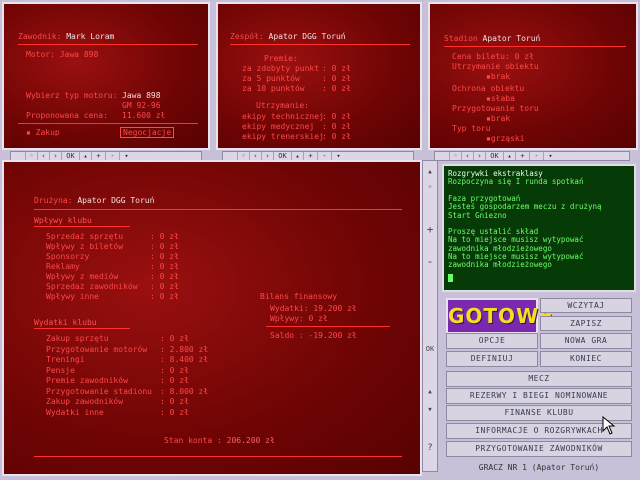 Image resolution: width=640 pixels, height=480 pixels. What do you see at coordinates (85, 401) in the screenshot?
I see `expense-label: Zakup zawodników` at bounding box center [85, 401].